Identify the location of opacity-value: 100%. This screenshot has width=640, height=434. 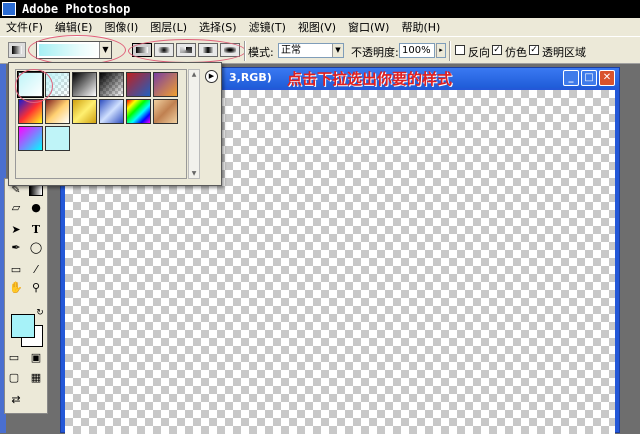
(416, 50).